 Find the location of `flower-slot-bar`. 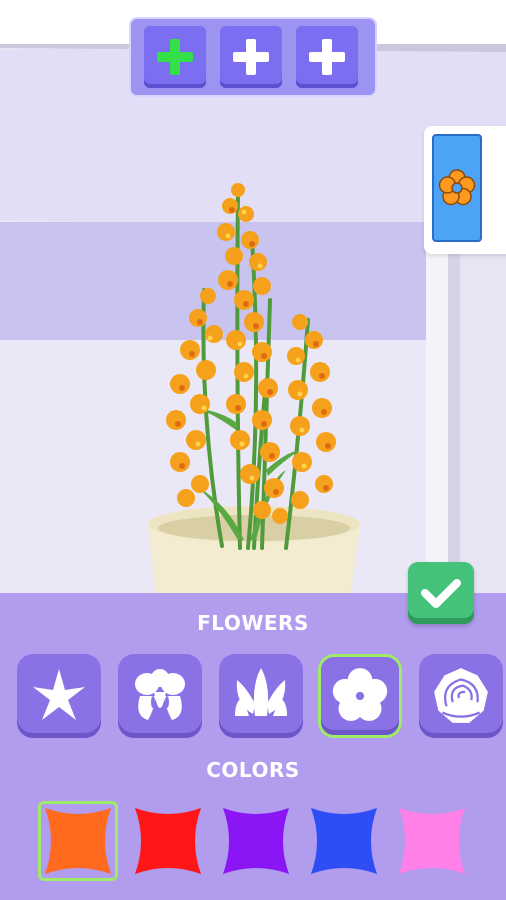

flower-slot-bar is located at coordinates (253, 57).